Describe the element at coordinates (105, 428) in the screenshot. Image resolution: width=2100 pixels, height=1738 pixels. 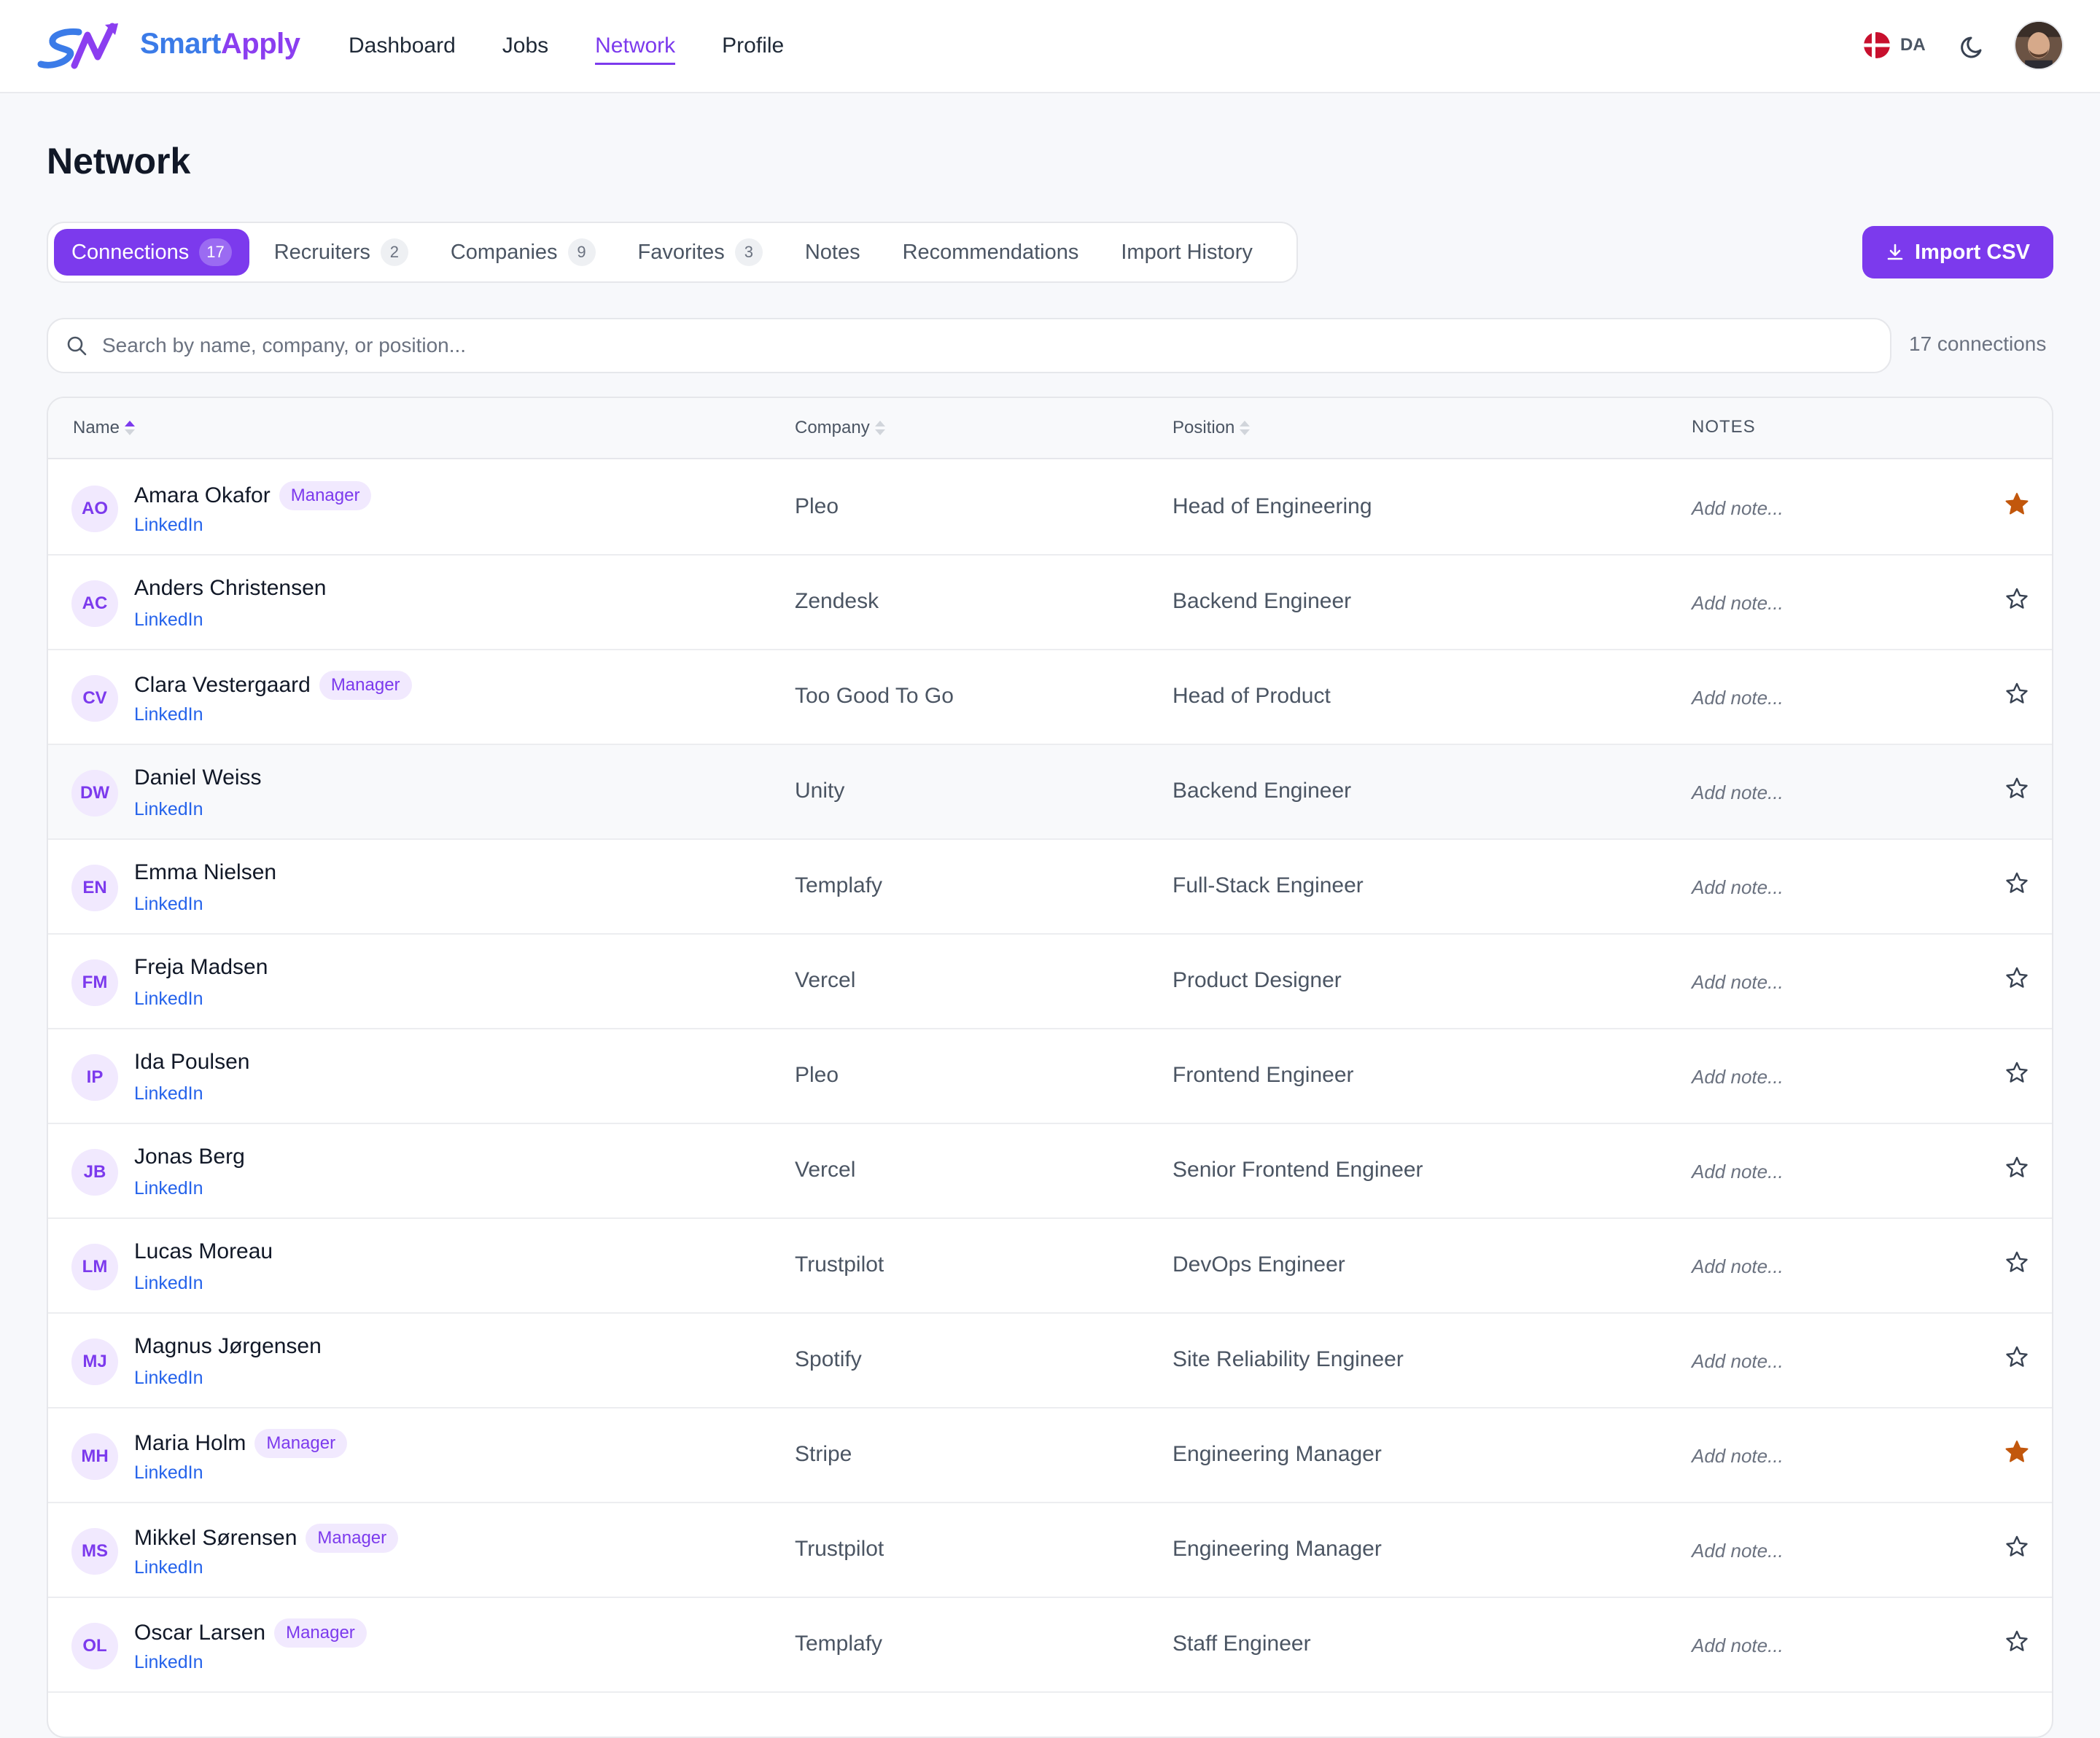
I see `column-name-header: Name` at that location.